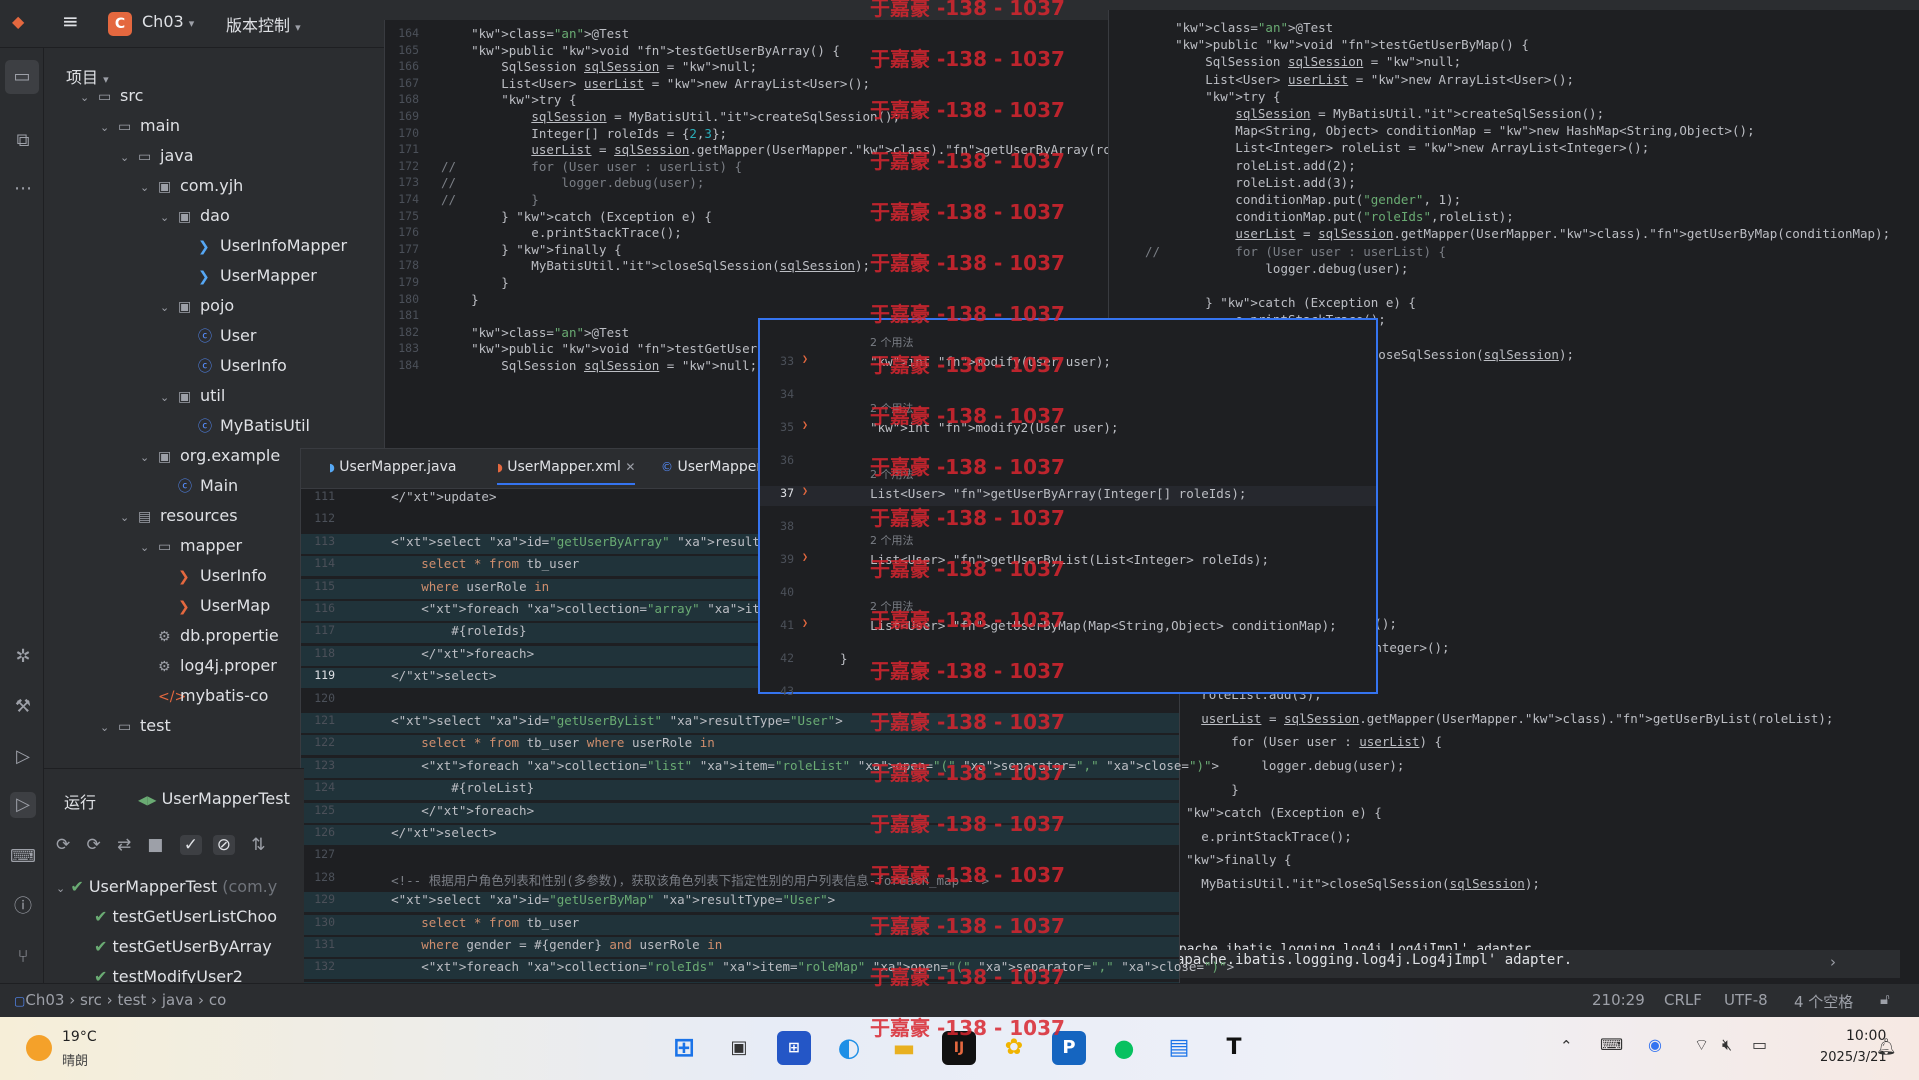 This screenshot has height=1080, width=1919. Describe the element at coordinates (1618, 1000) in the screenshot. I see `caret-position: 210:29` at that location.